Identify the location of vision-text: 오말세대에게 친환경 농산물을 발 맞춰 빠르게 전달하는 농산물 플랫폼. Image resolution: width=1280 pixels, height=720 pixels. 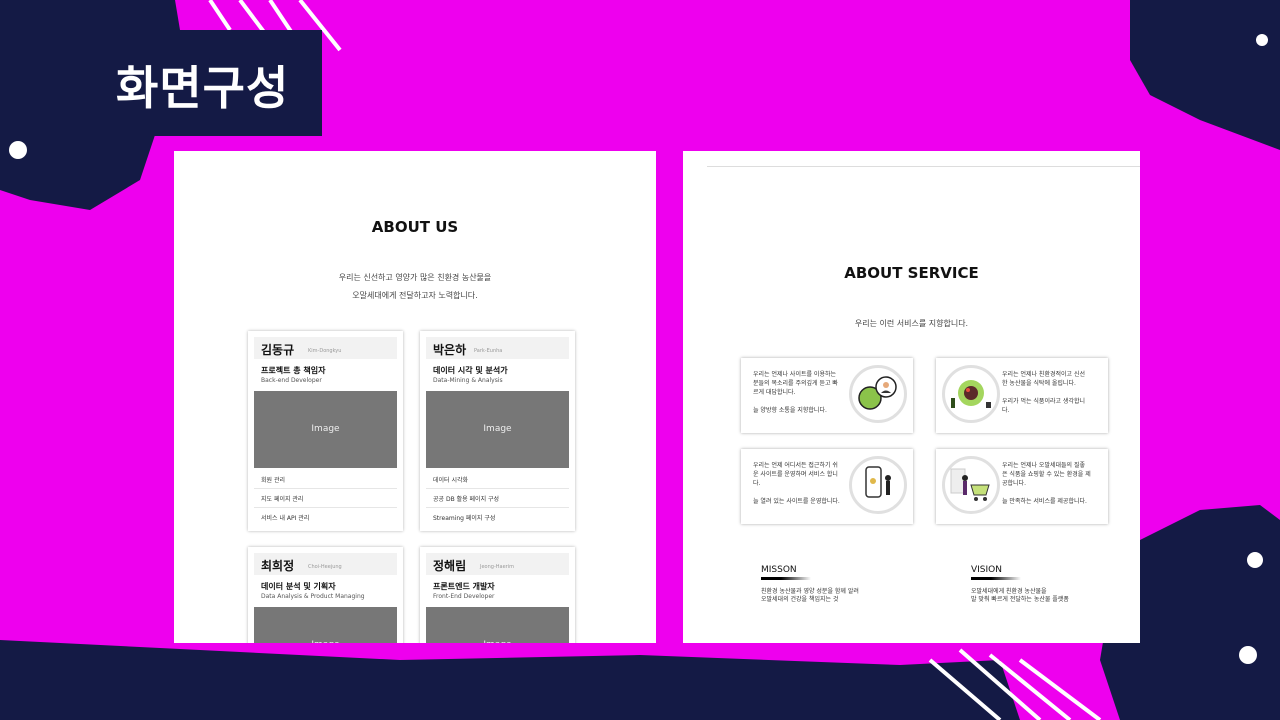
(1020, 595).